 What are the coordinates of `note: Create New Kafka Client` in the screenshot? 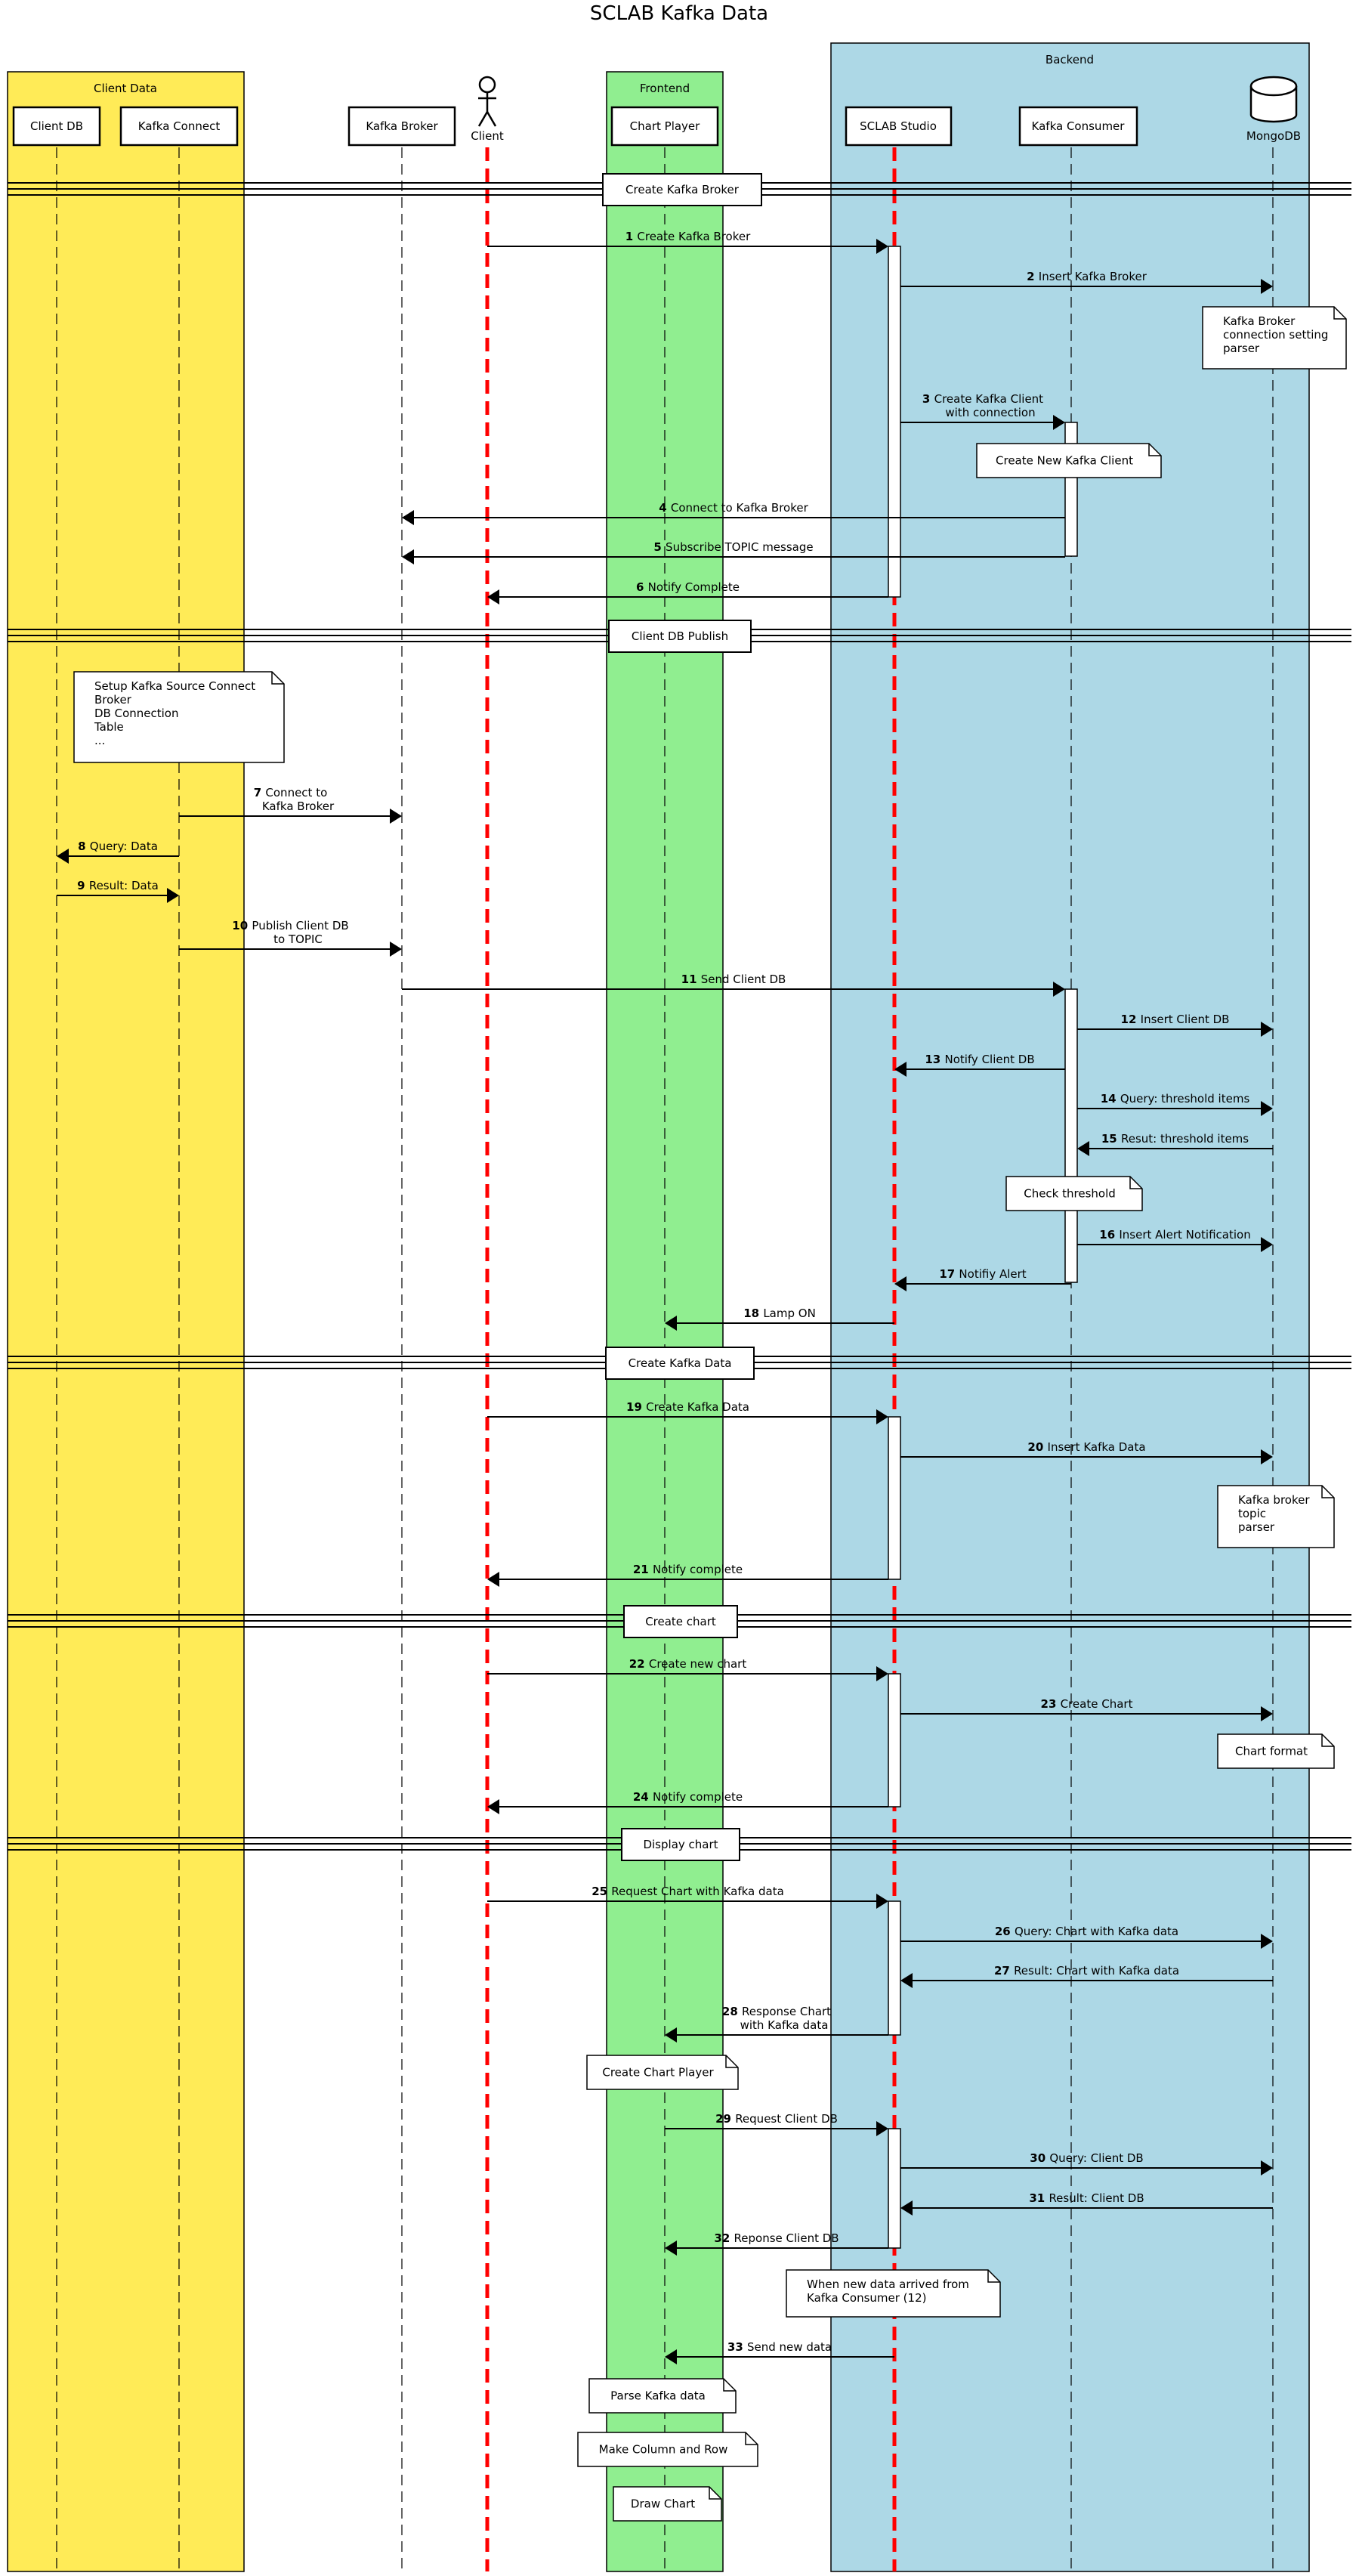 It's located at (1069, 461).